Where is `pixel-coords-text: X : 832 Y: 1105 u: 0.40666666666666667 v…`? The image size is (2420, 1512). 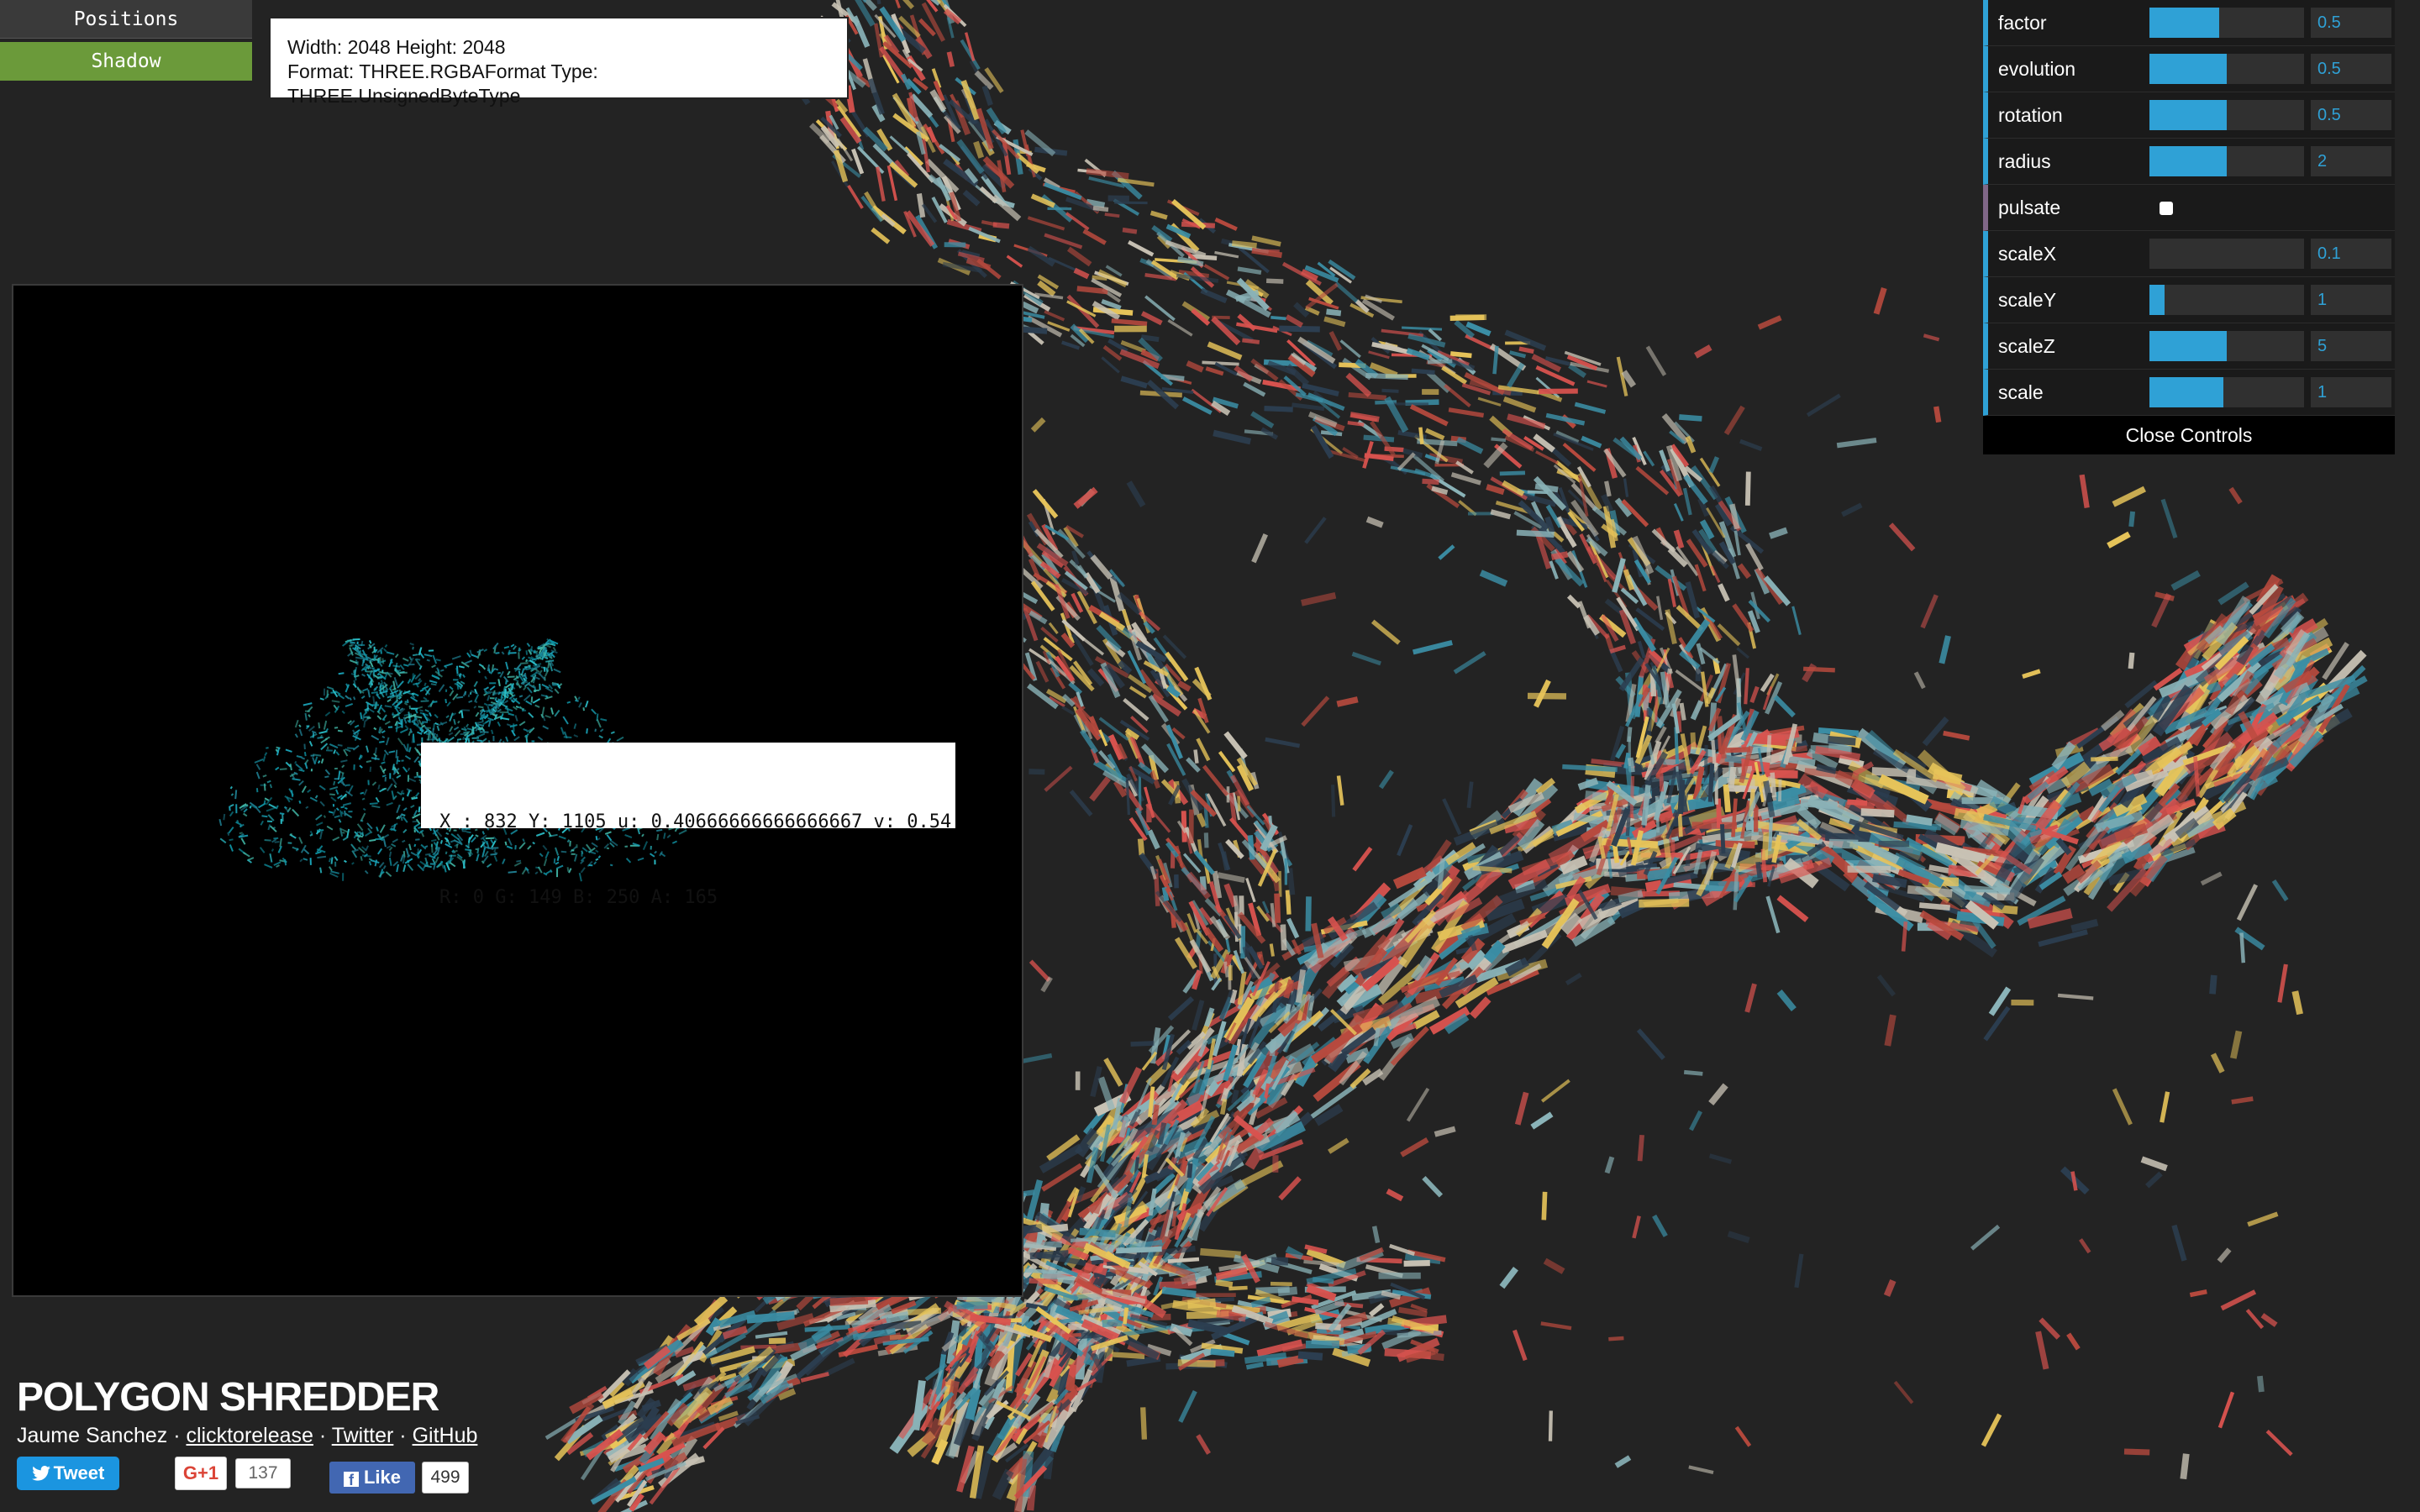 pixel-coords-text: X : 832 Y: 1105 u: 0.40666666666666667 v… is located at coordinates (695, 821).